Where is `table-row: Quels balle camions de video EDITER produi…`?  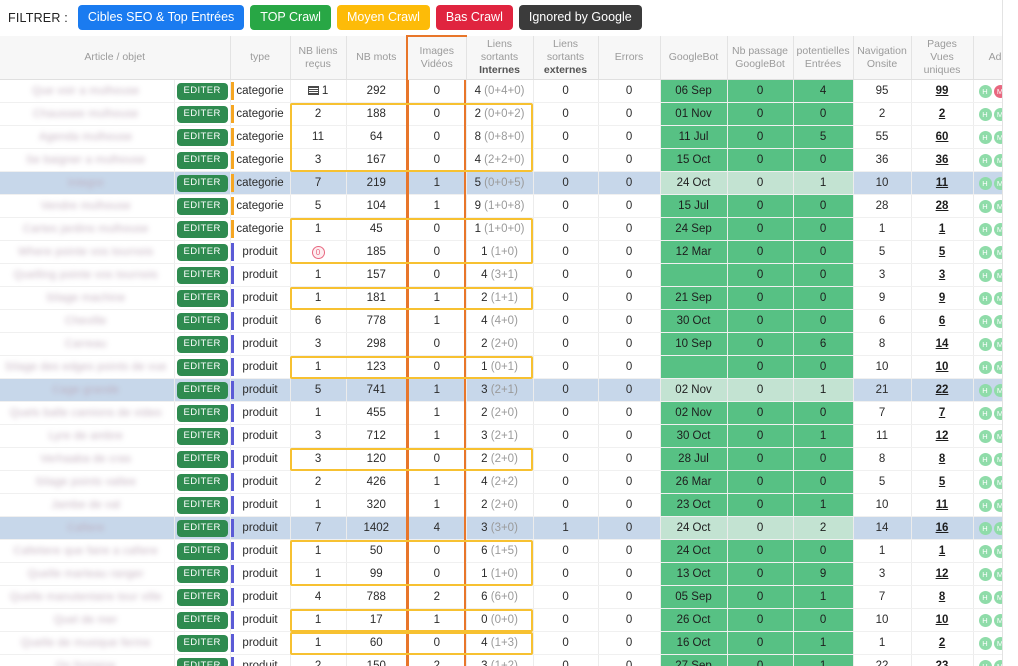
table-row: Quels balle camions de video EDITER produi… is located at coordinates (509, 413).